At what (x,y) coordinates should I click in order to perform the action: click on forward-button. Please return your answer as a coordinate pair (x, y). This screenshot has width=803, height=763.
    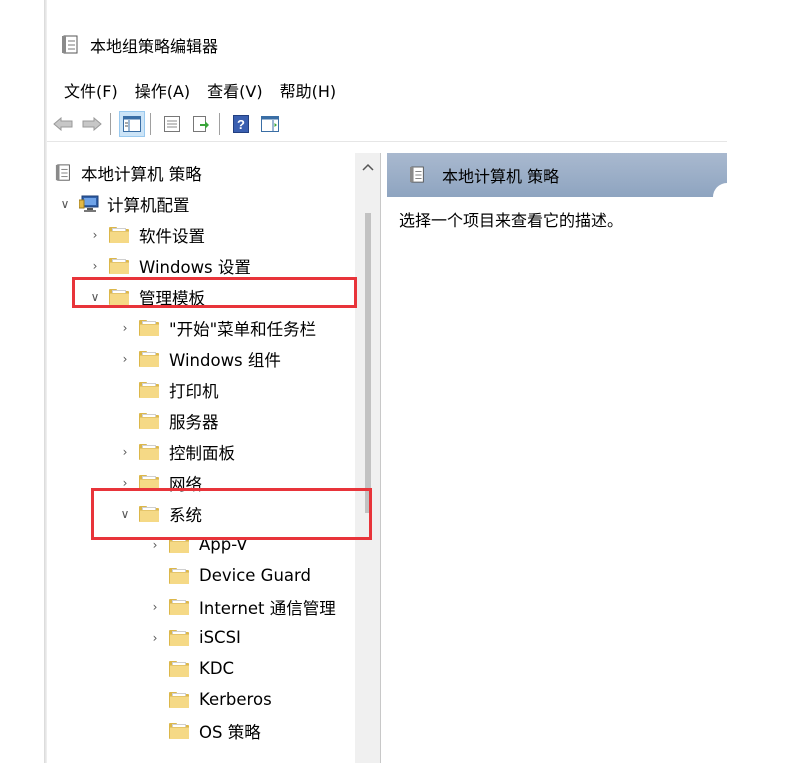
    Looking at the image, I should click on (92, 124).